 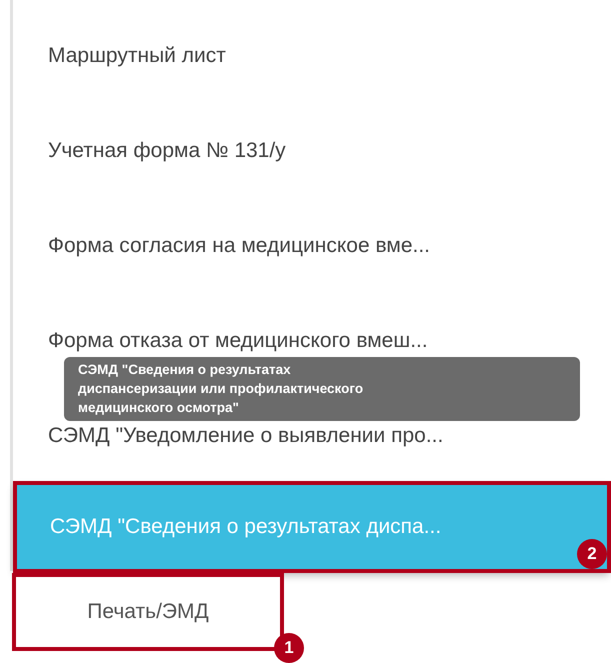 I want to click on print-button: Печать/ЭМД, so click(x=148, y=612).